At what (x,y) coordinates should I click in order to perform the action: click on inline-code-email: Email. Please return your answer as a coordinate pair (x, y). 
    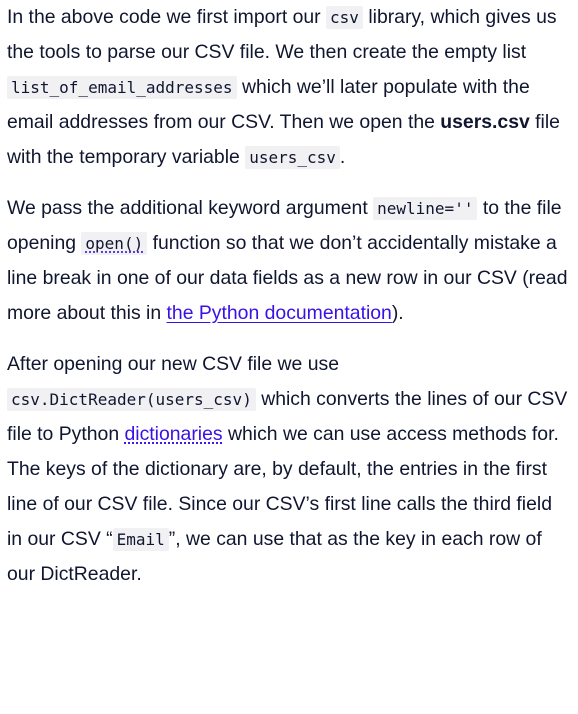
    Looking at the image, I should click on (140, 539).